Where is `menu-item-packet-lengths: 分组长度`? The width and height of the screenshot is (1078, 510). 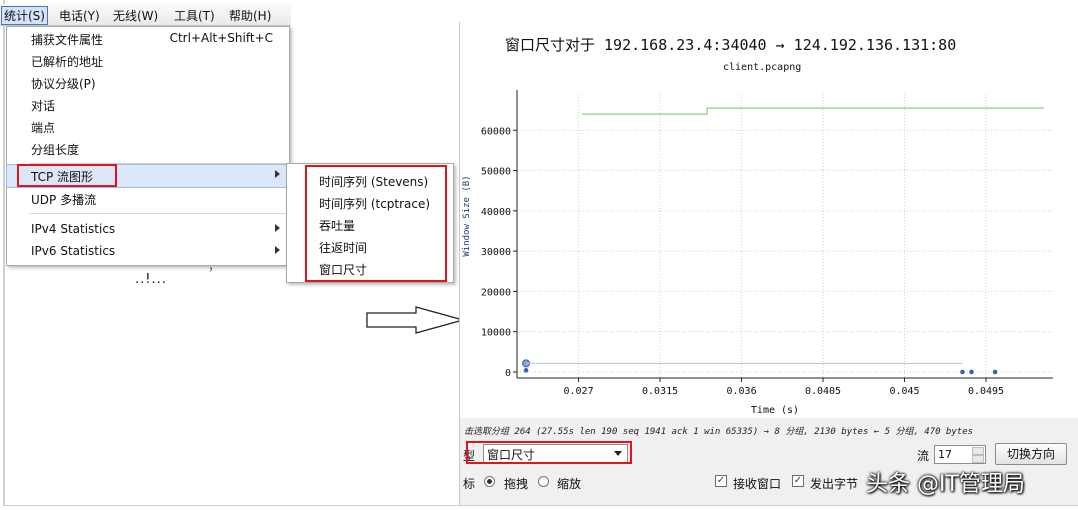
menu-item-packet-lengths: 分组长度 is located at coordinates (148, 149).